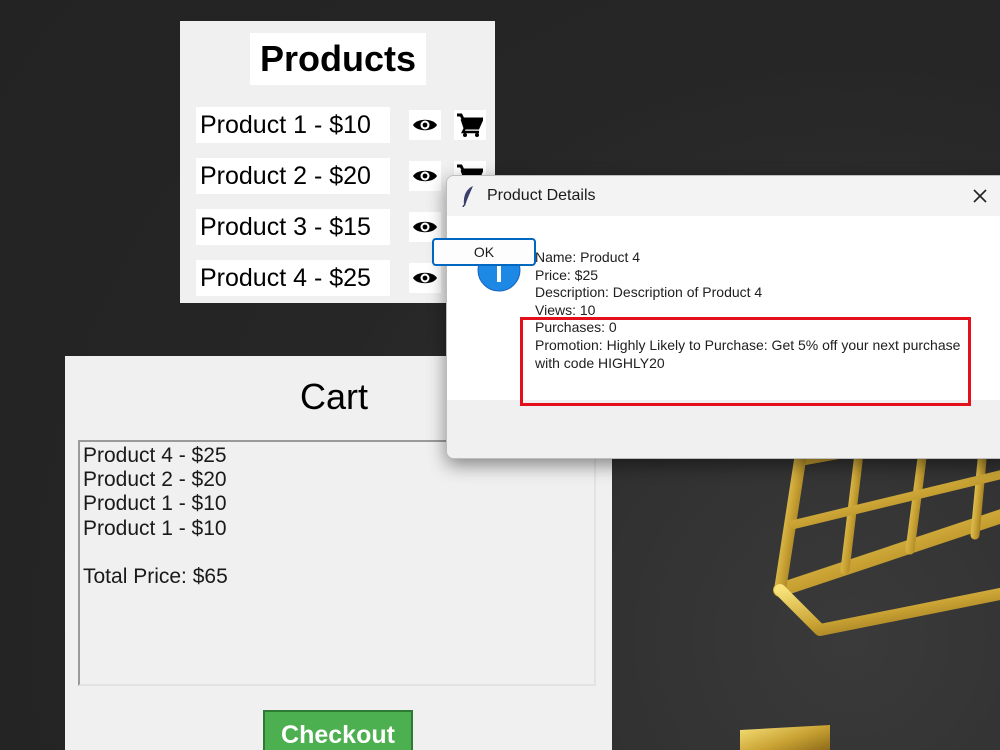  What do you see at coordinates (338, 730) in the screenshot?
I see `checkout-button: Checkout` at bounding box center [338, 730].